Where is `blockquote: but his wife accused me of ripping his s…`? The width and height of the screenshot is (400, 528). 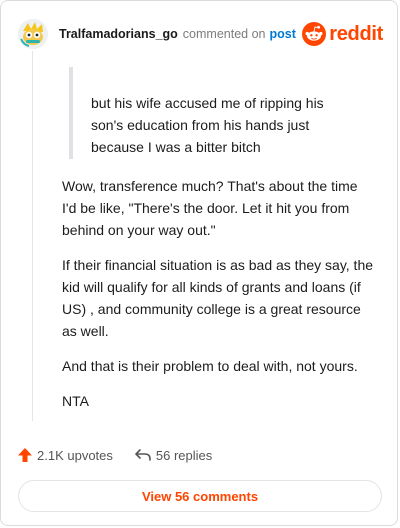 blockquote: but his wife accused me of ripping his s… is located at coordinates (219, 113).